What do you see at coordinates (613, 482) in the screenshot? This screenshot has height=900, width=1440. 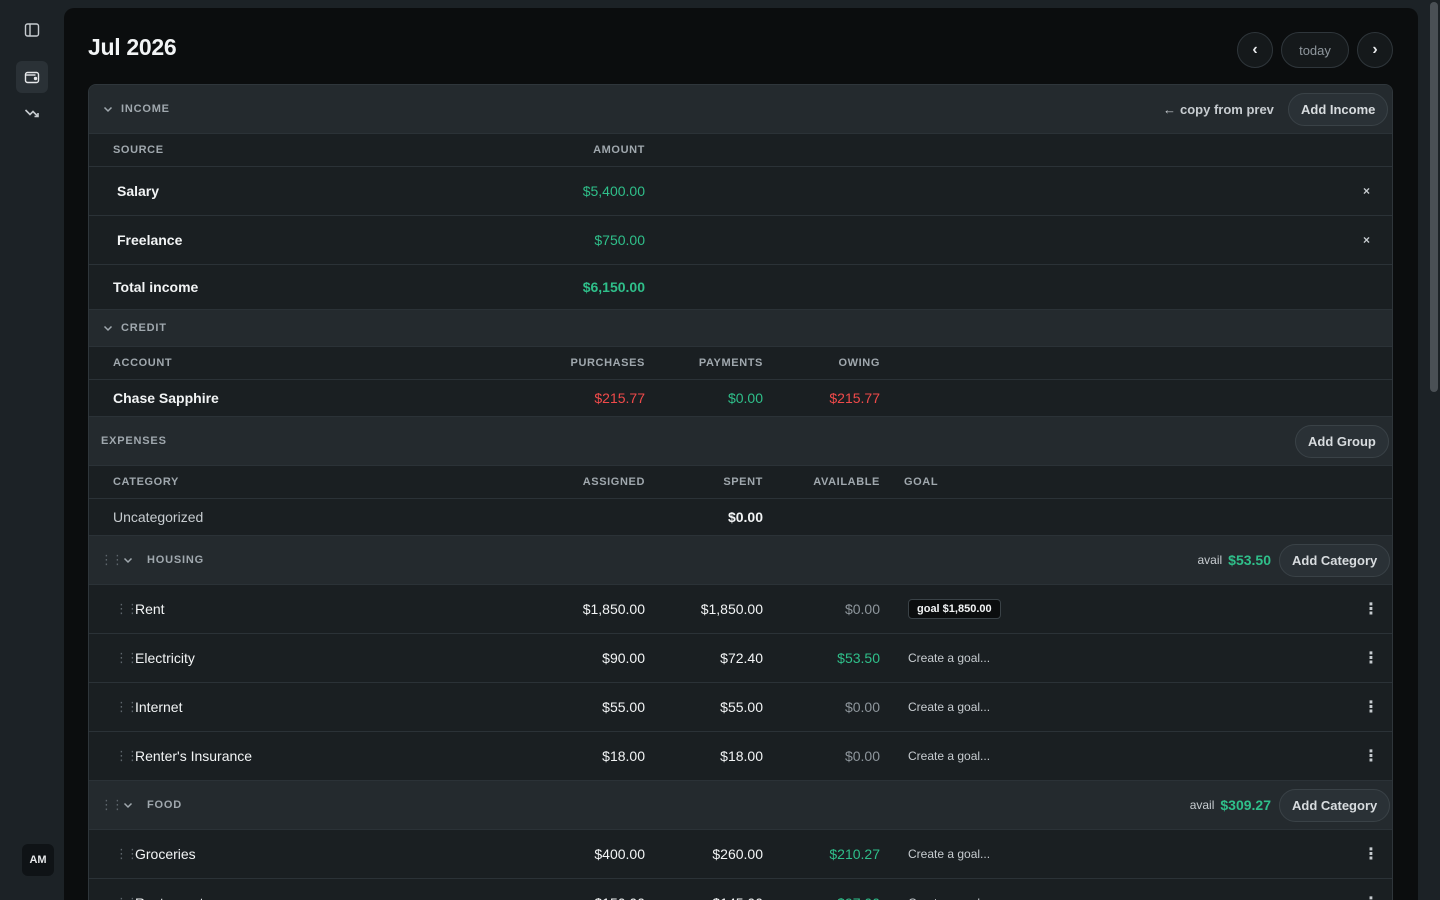 I see `column-header-assigned: ASSIGNED` at bounding box center [613, 482].